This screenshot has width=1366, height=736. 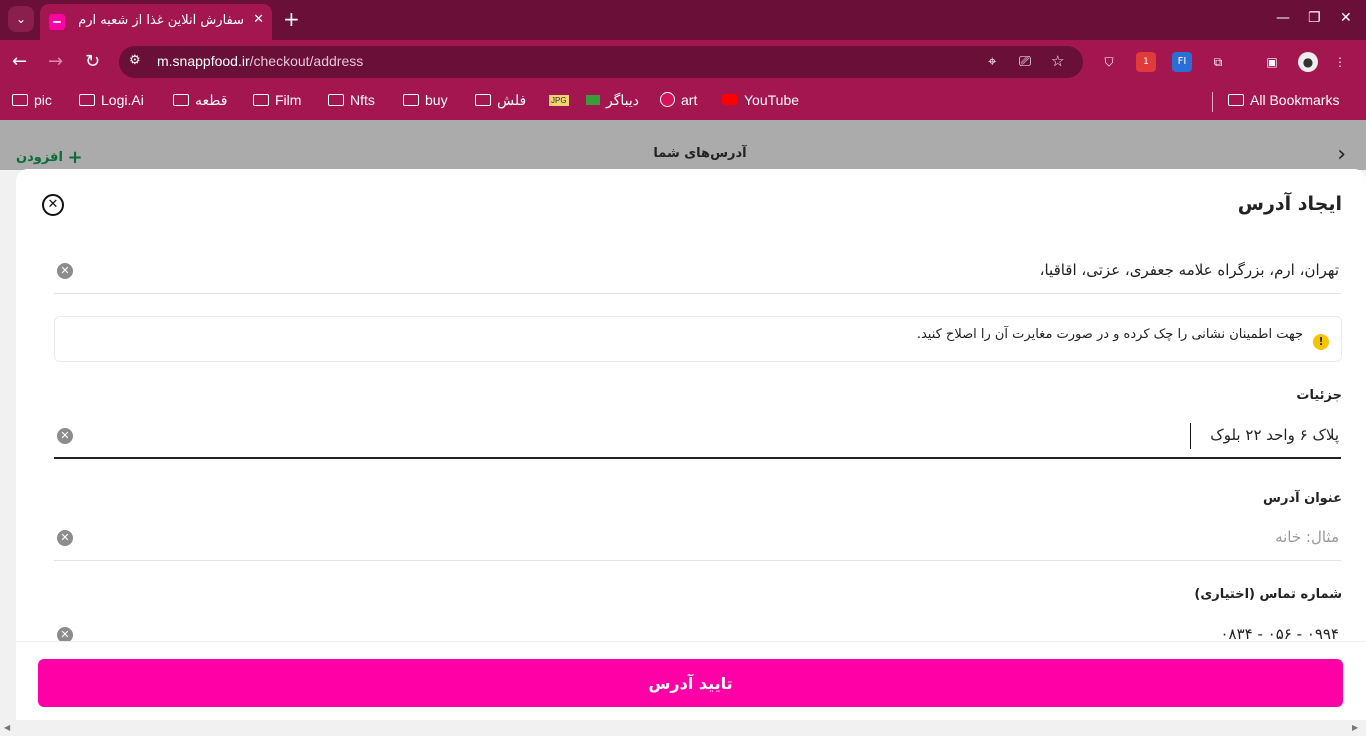 What do you see at coordinates (1268, 594) in the screenshot?
I see `phone-label: شماره تماس (اختیاری)` at bounding box center [1268, 594].